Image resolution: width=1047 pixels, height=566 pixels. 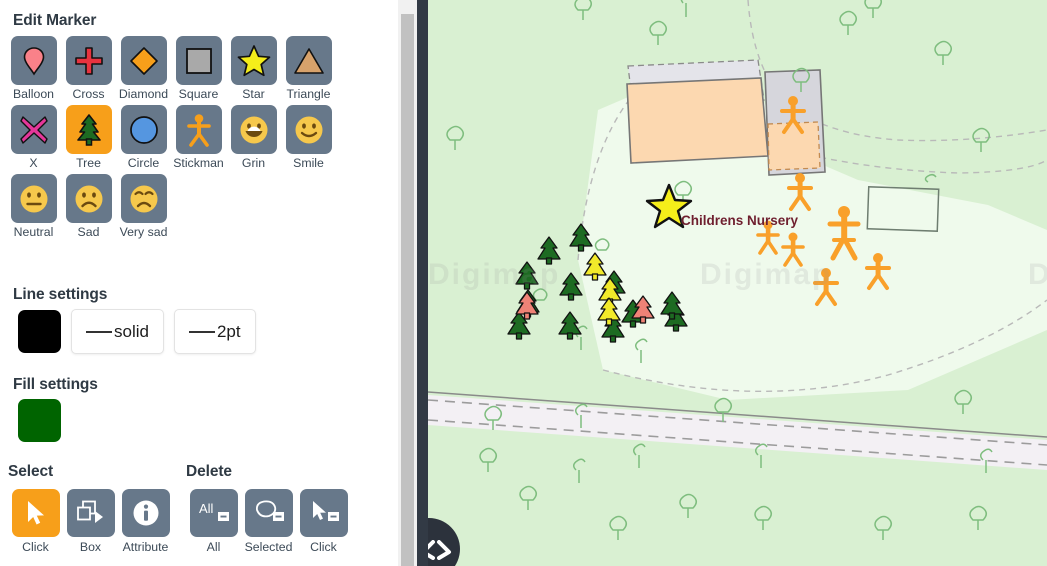 I want to click on marker-button-tree: Tree, so click(x=88, y=135).